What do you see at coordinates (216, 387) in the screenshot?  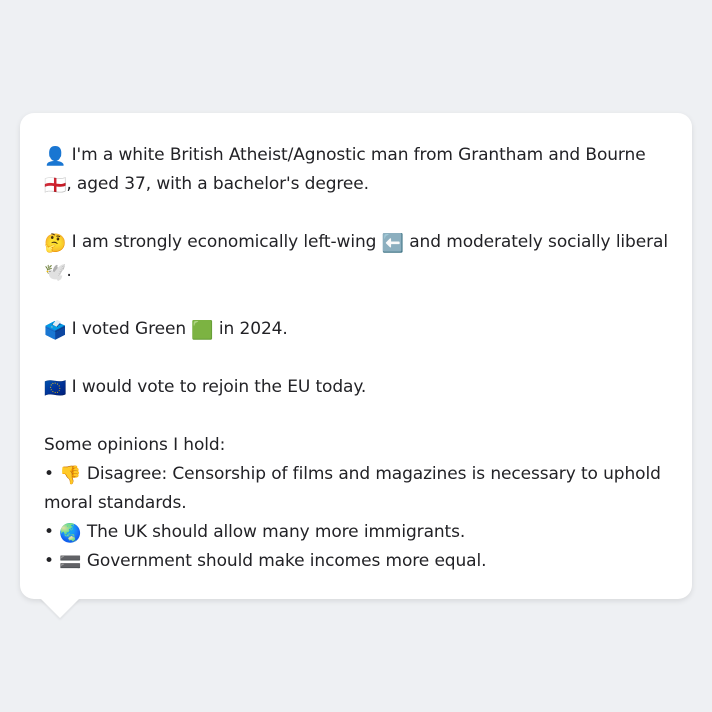 I see `eu-text: I would vote to rejoin the EU today.` at bounding box center [216, 387].